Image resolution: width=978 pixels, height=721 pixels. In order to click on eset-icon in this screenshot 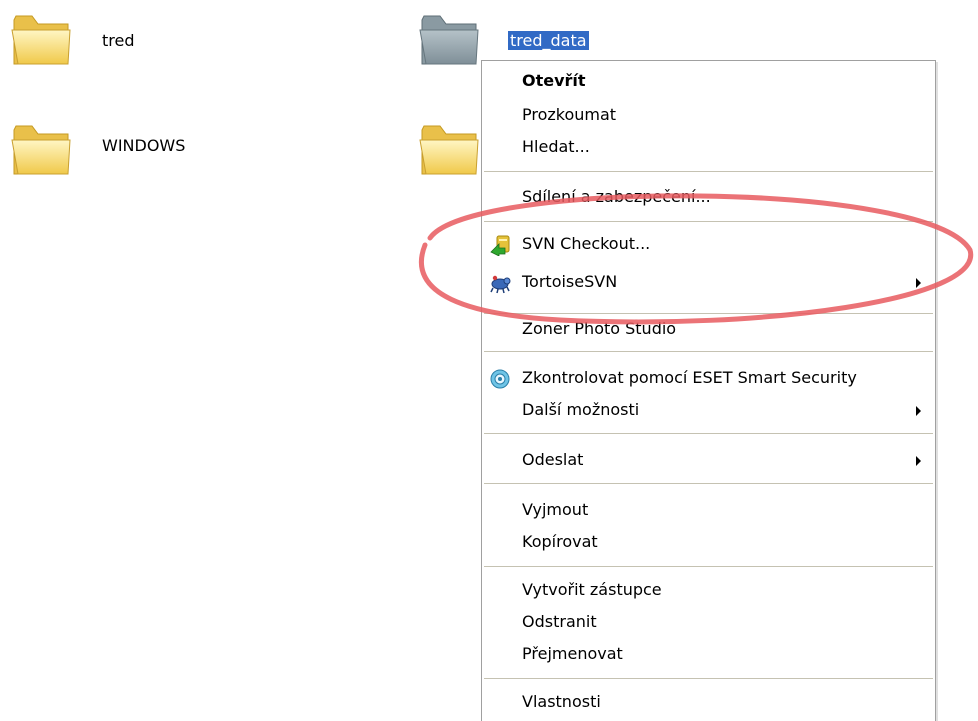, I will do `click(500, 379)`.